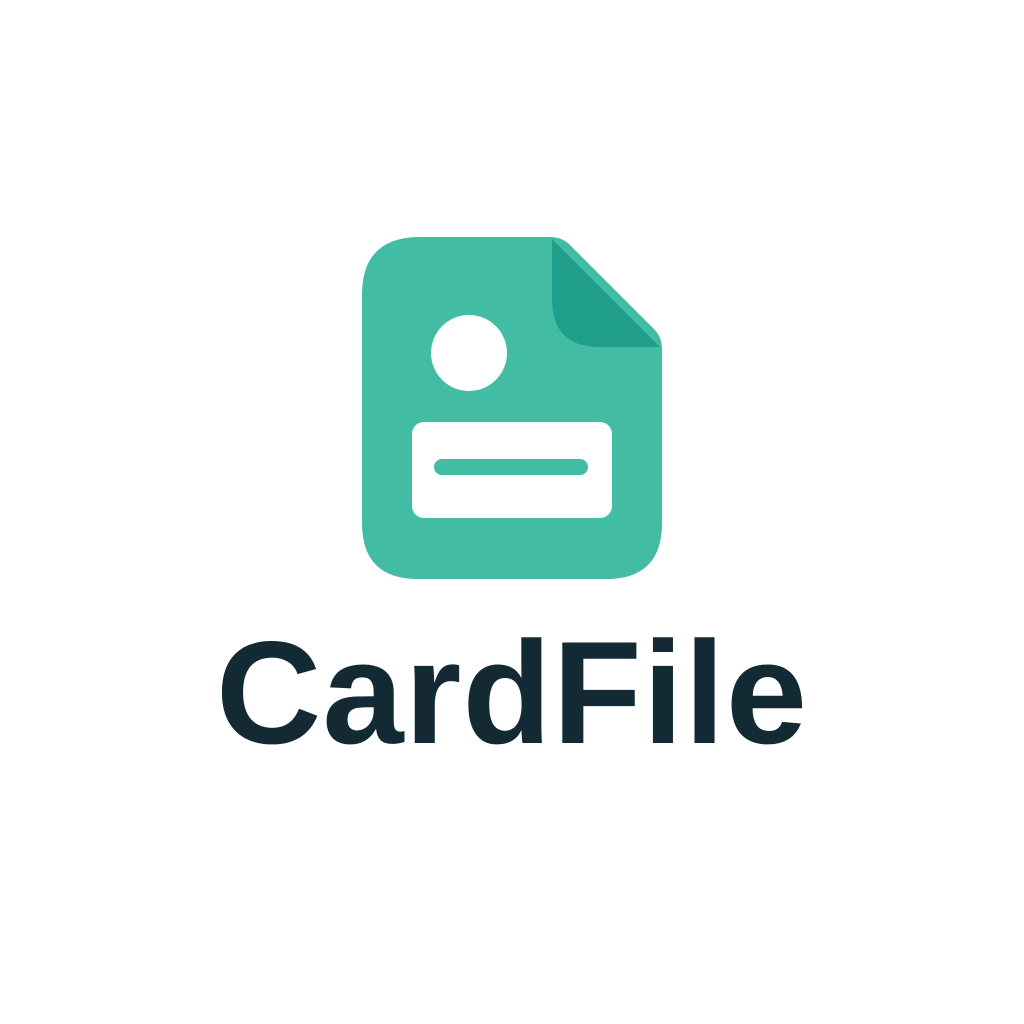 The image size is (1024, 1024). I want to click on document-card-icon, so click(512, 408).